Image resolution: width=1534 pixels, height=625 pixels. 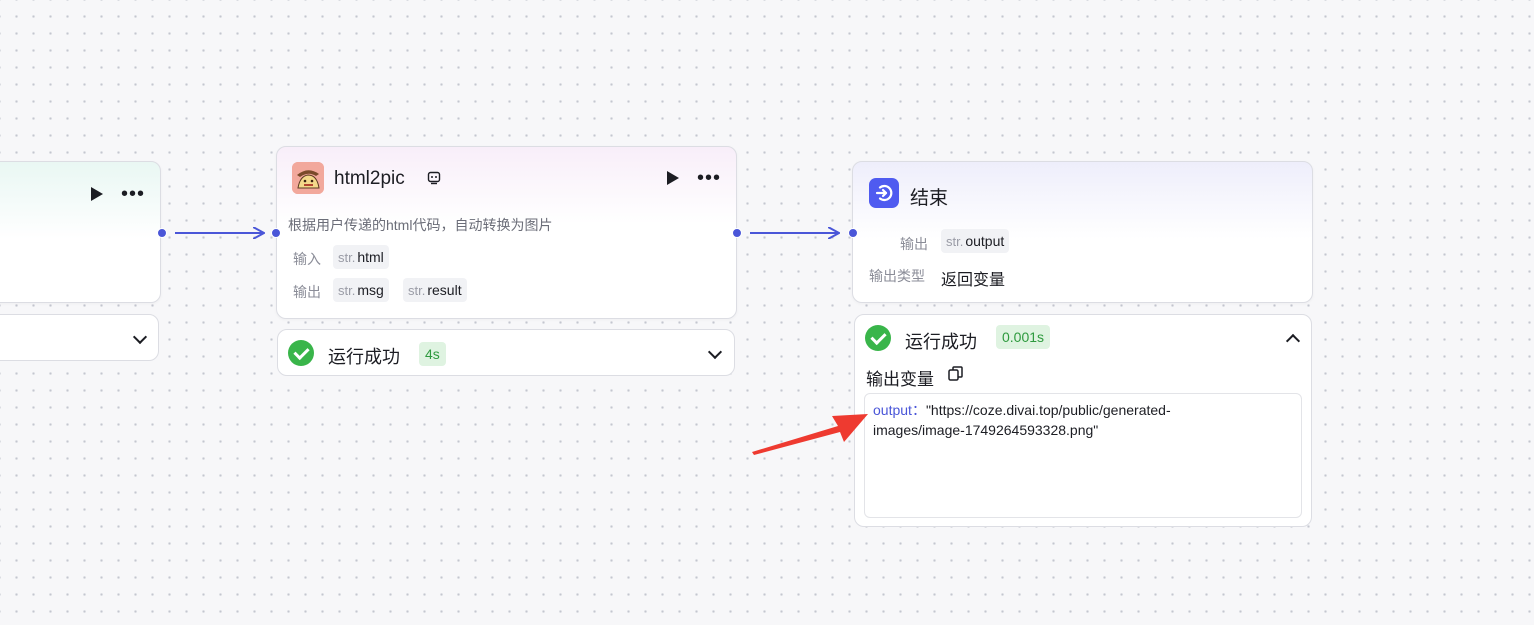 I want to click on end-node-icon, so click(x=884, y=193).